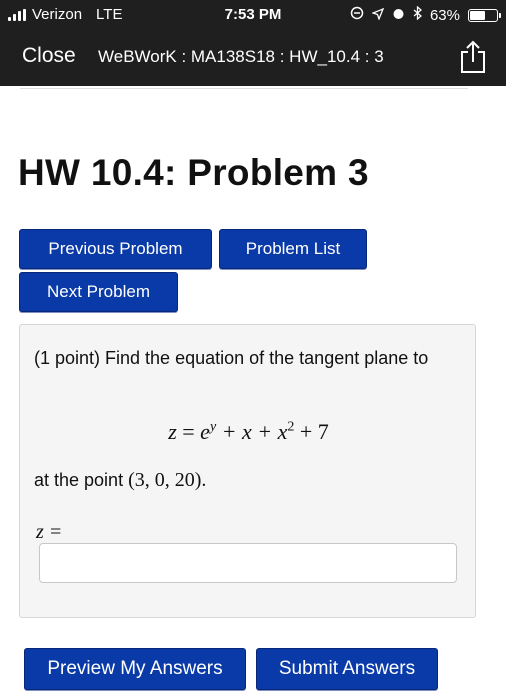  What do you see at coordinates (98, 292) in the screenshot?
I see `next-problem-button: Next Problem` at bounding box center [98, 292].